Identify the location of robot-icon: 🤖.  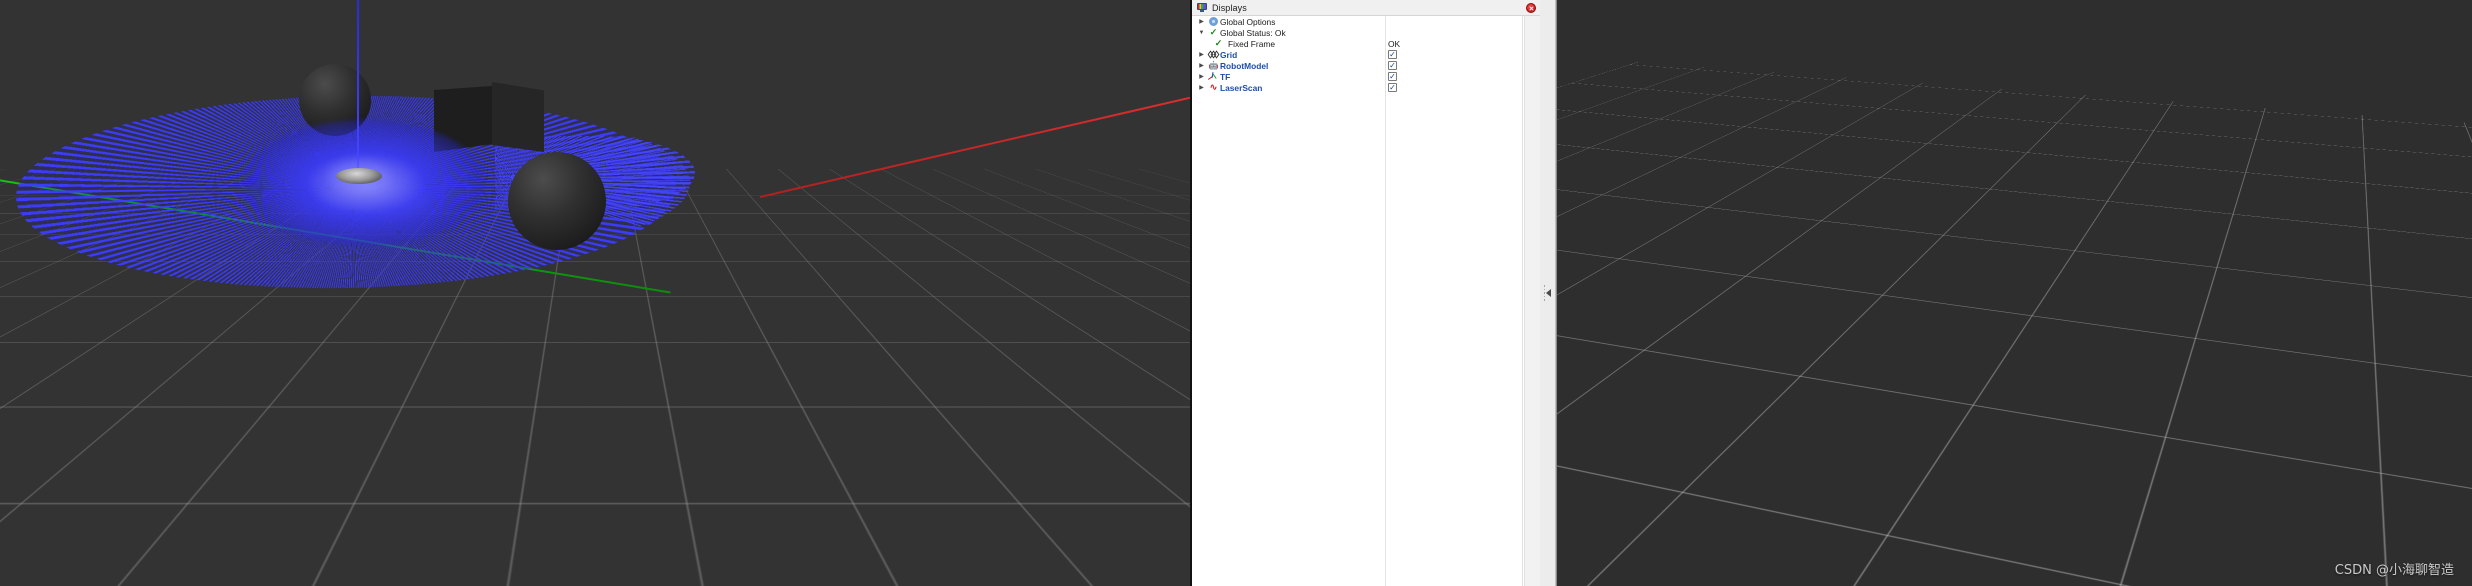
(1213, 65).